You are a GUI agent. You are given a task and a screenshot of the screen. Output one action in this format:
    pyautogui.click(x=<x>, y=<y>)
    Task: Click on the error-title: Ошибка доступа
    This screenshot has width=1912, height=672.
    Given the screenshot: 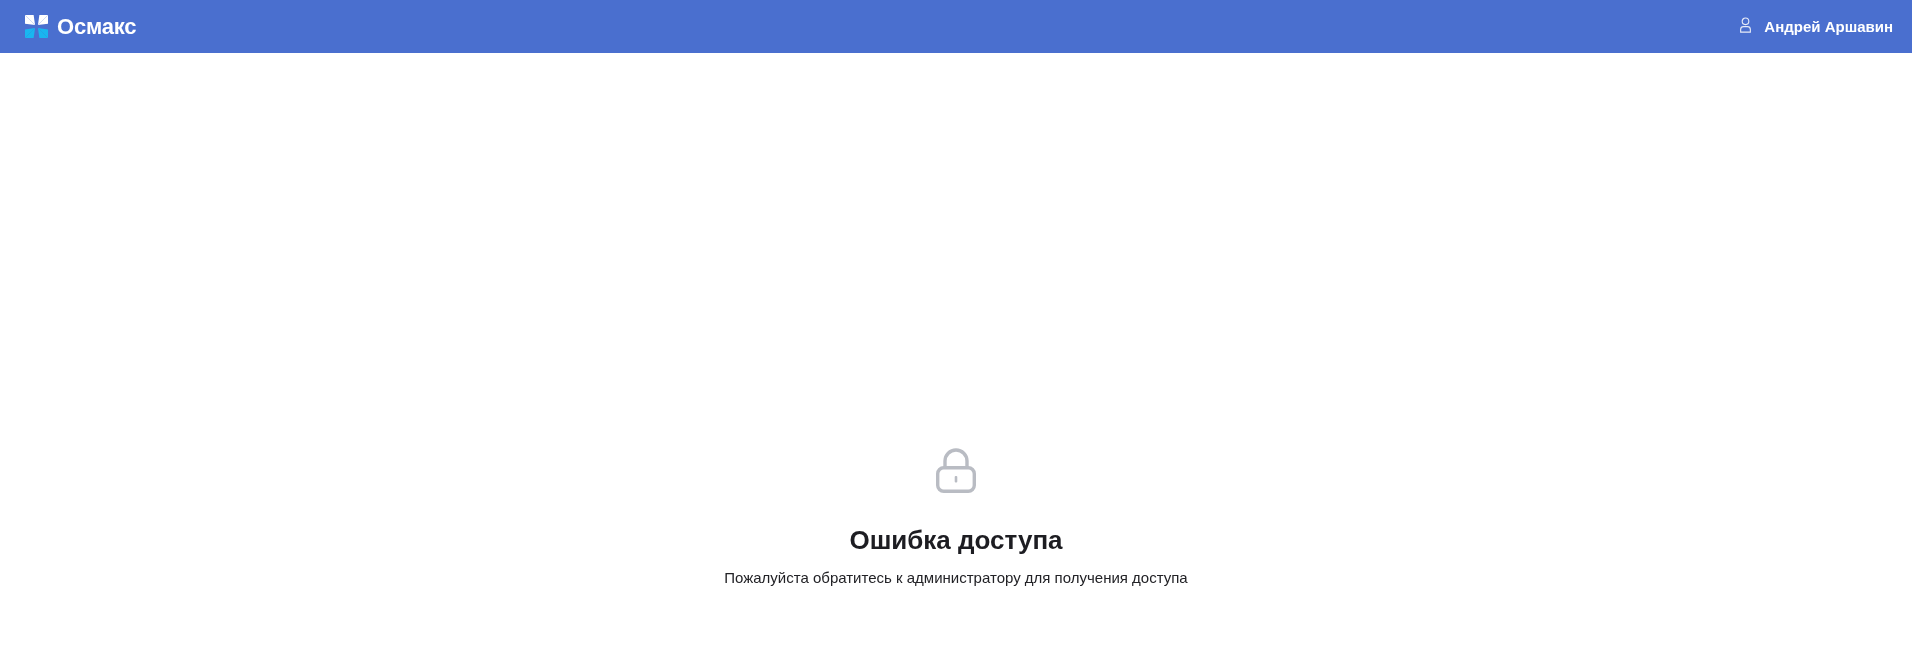 What is the action you would take?
    pyautogui.click(x=956, y=540)
    